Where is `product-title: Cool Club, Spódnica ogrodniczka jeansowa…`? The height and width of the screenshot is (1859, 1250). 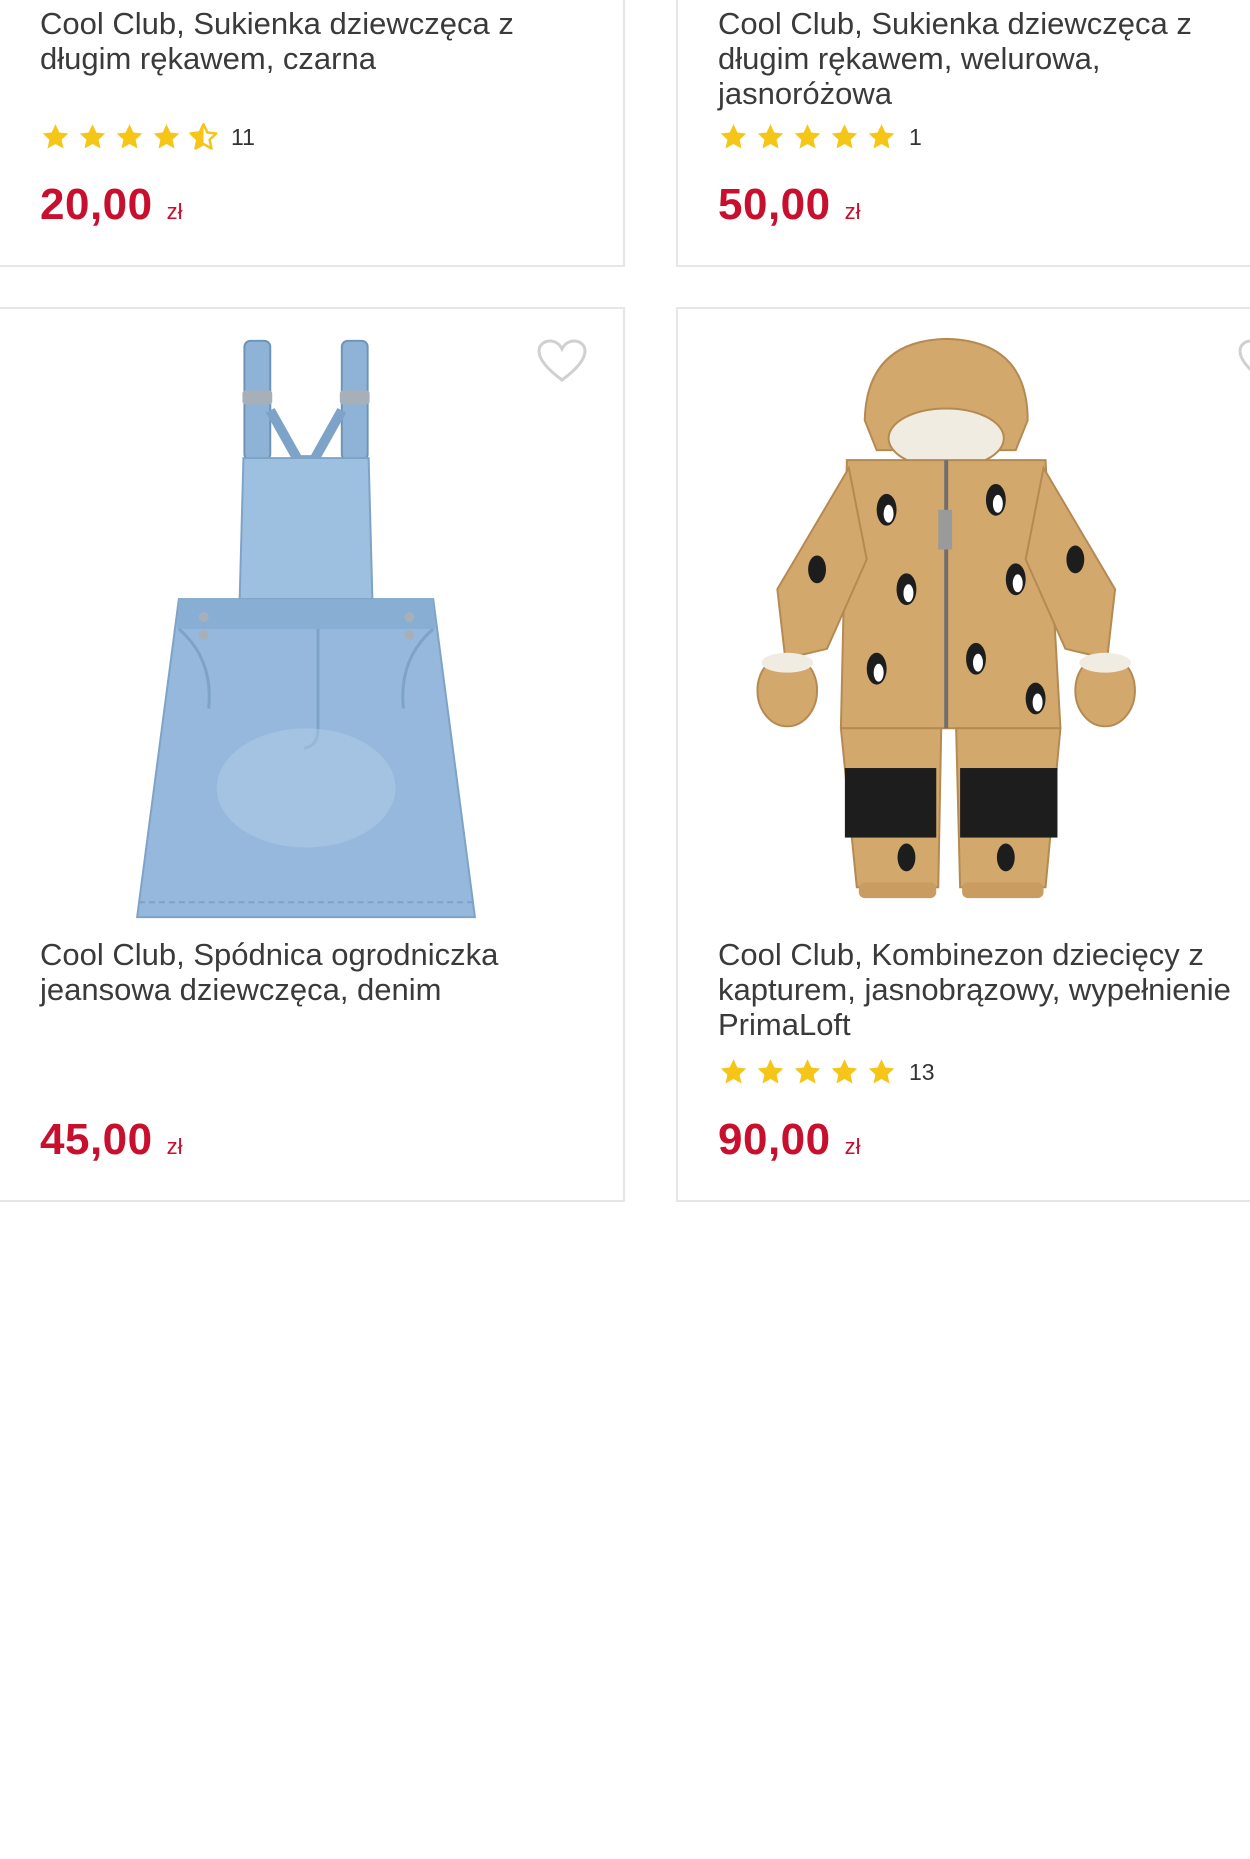
product-title: Cool Club, Spódnica ogrodniczka jeansowa… is located at coordinates (310, 972).